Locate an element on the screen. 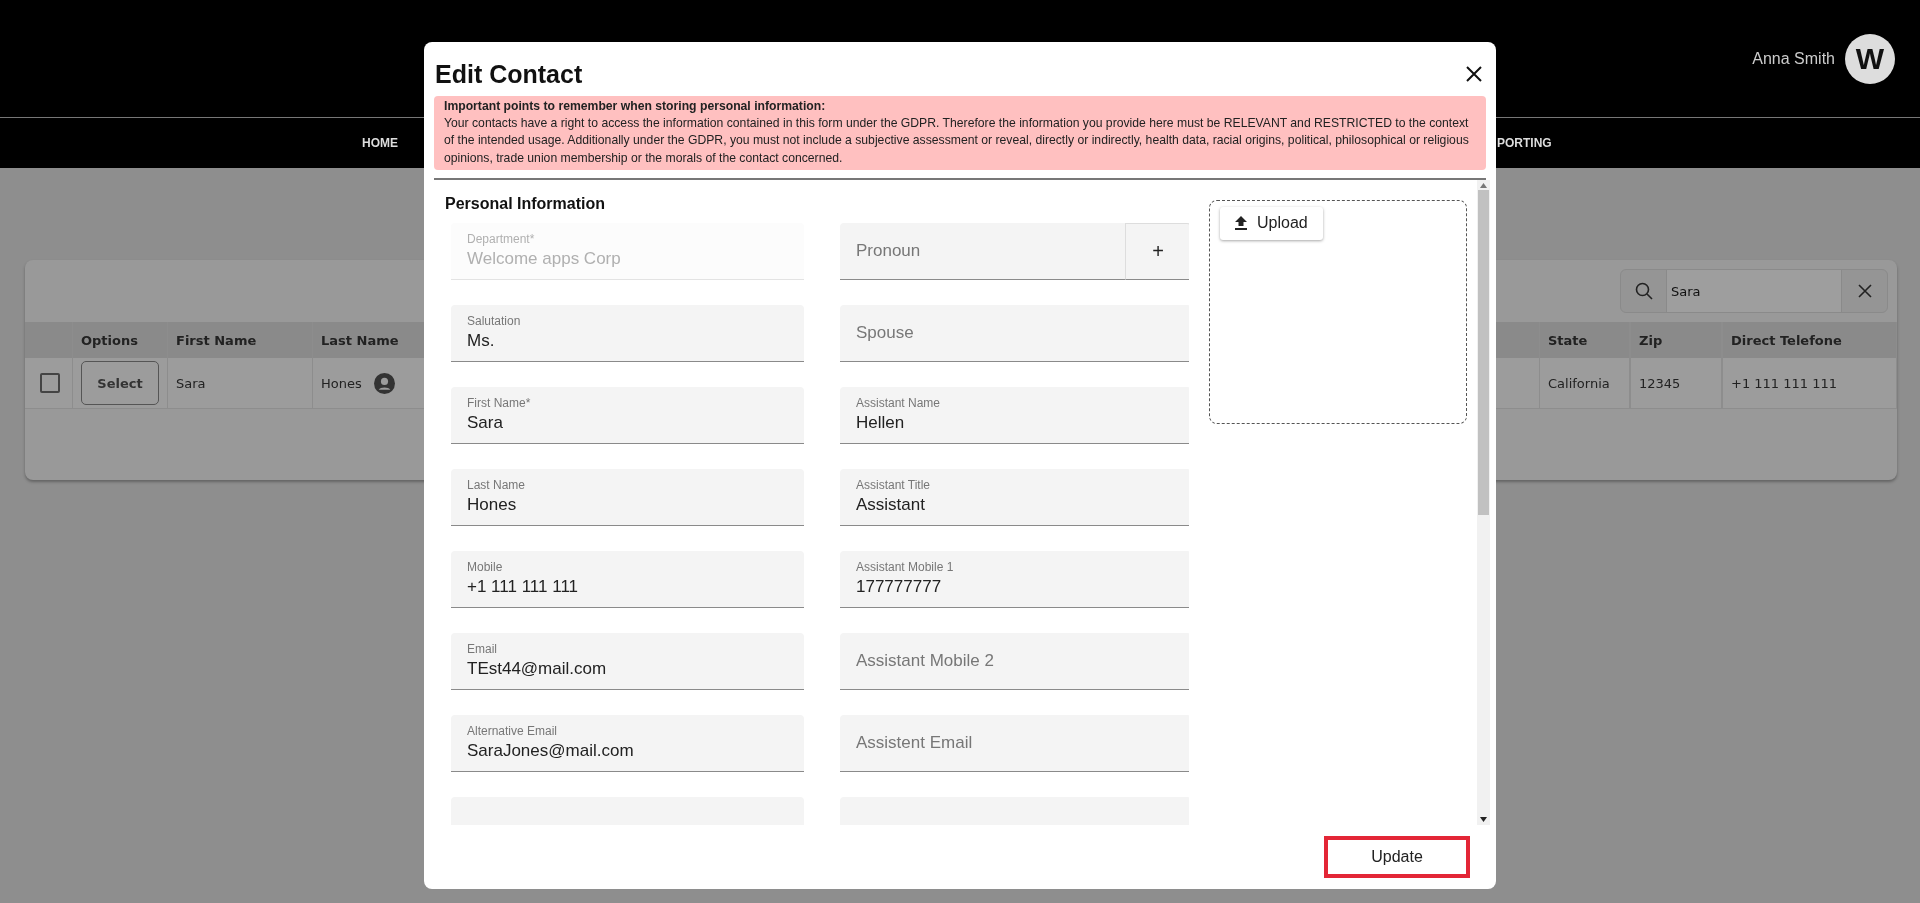  input-field: Mobile +1 111 111 111 is located at coordinates (627, 579).